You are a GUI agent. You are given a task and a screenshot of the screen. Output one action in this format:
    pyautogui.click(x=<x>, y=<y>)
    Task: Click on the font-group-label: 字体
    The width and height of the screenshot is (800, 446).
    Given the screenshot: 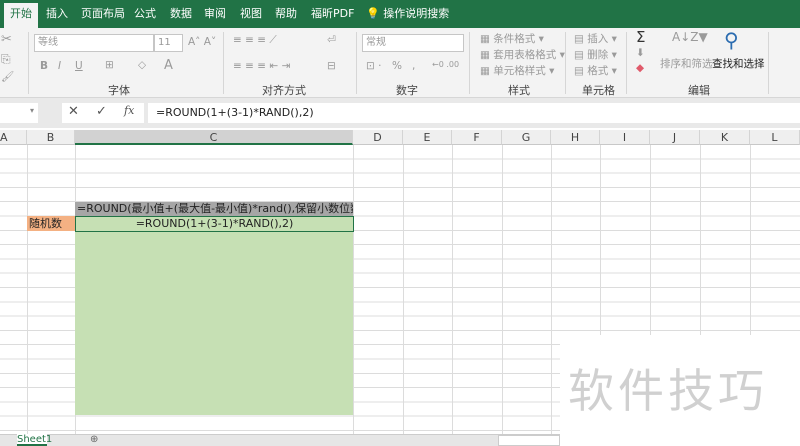 What is the action you would take?
    pyautogui.click(x=119, y=90)
    